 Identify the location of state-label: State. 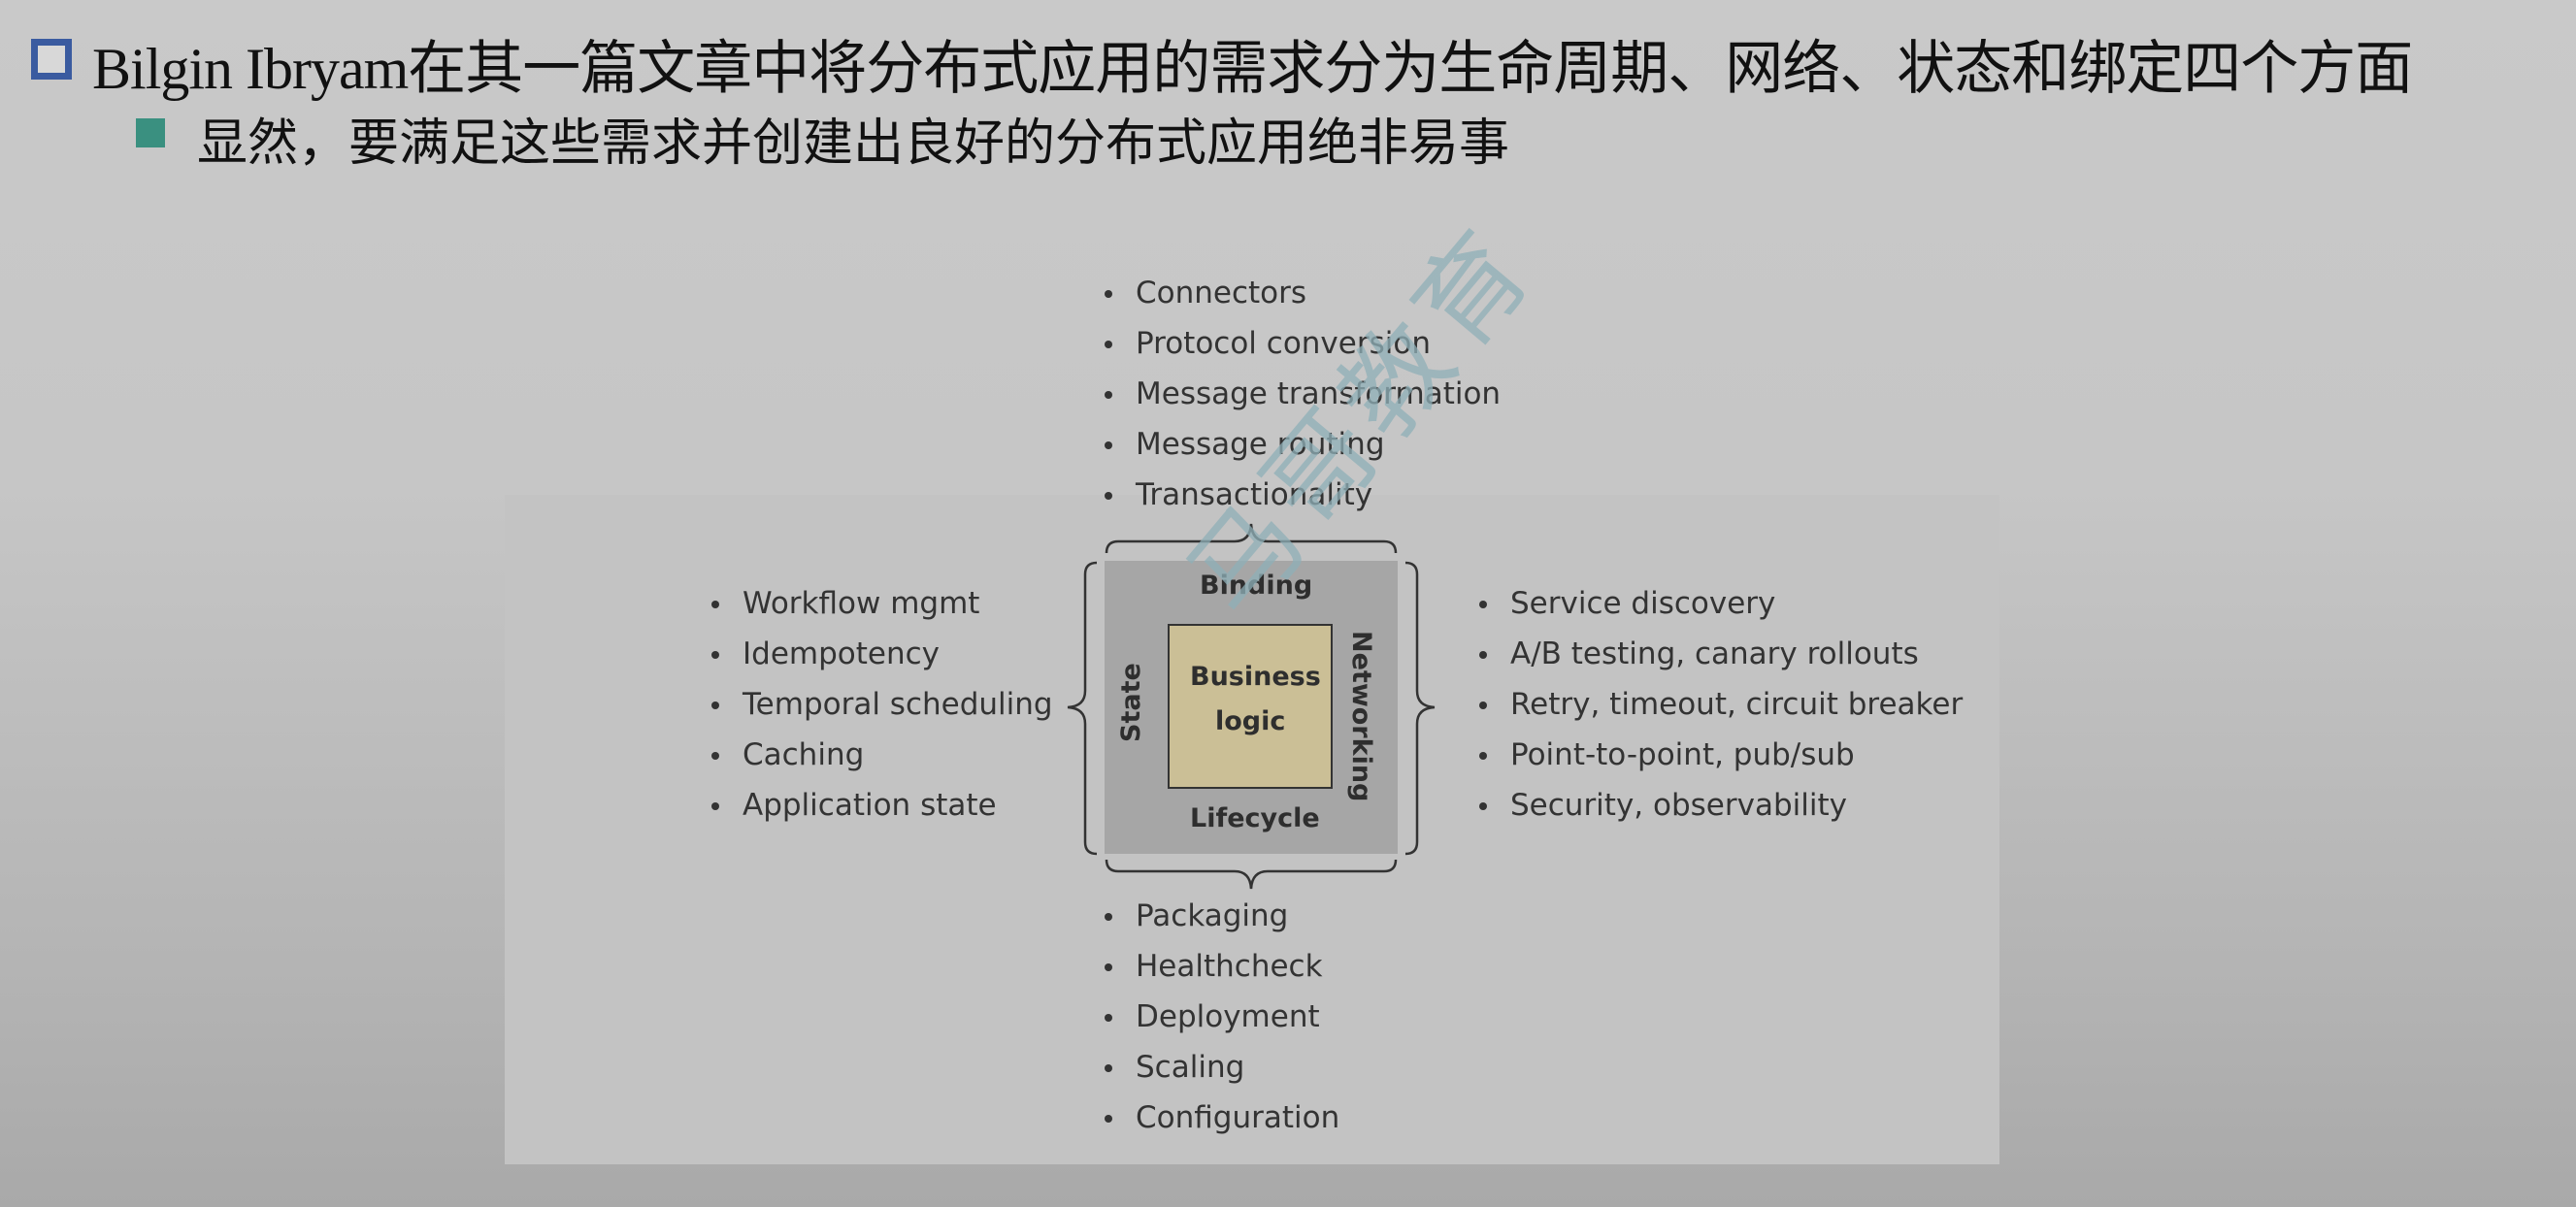
(1131, 702).